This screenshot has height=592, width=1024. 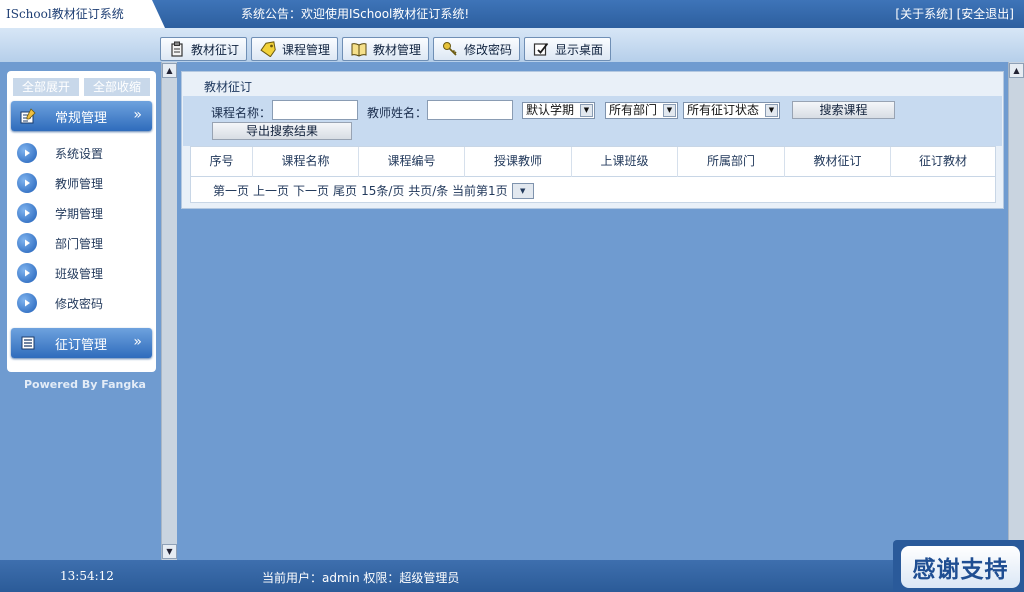 I want to click on column-header-index: 序号, so click(x=222, y=162).